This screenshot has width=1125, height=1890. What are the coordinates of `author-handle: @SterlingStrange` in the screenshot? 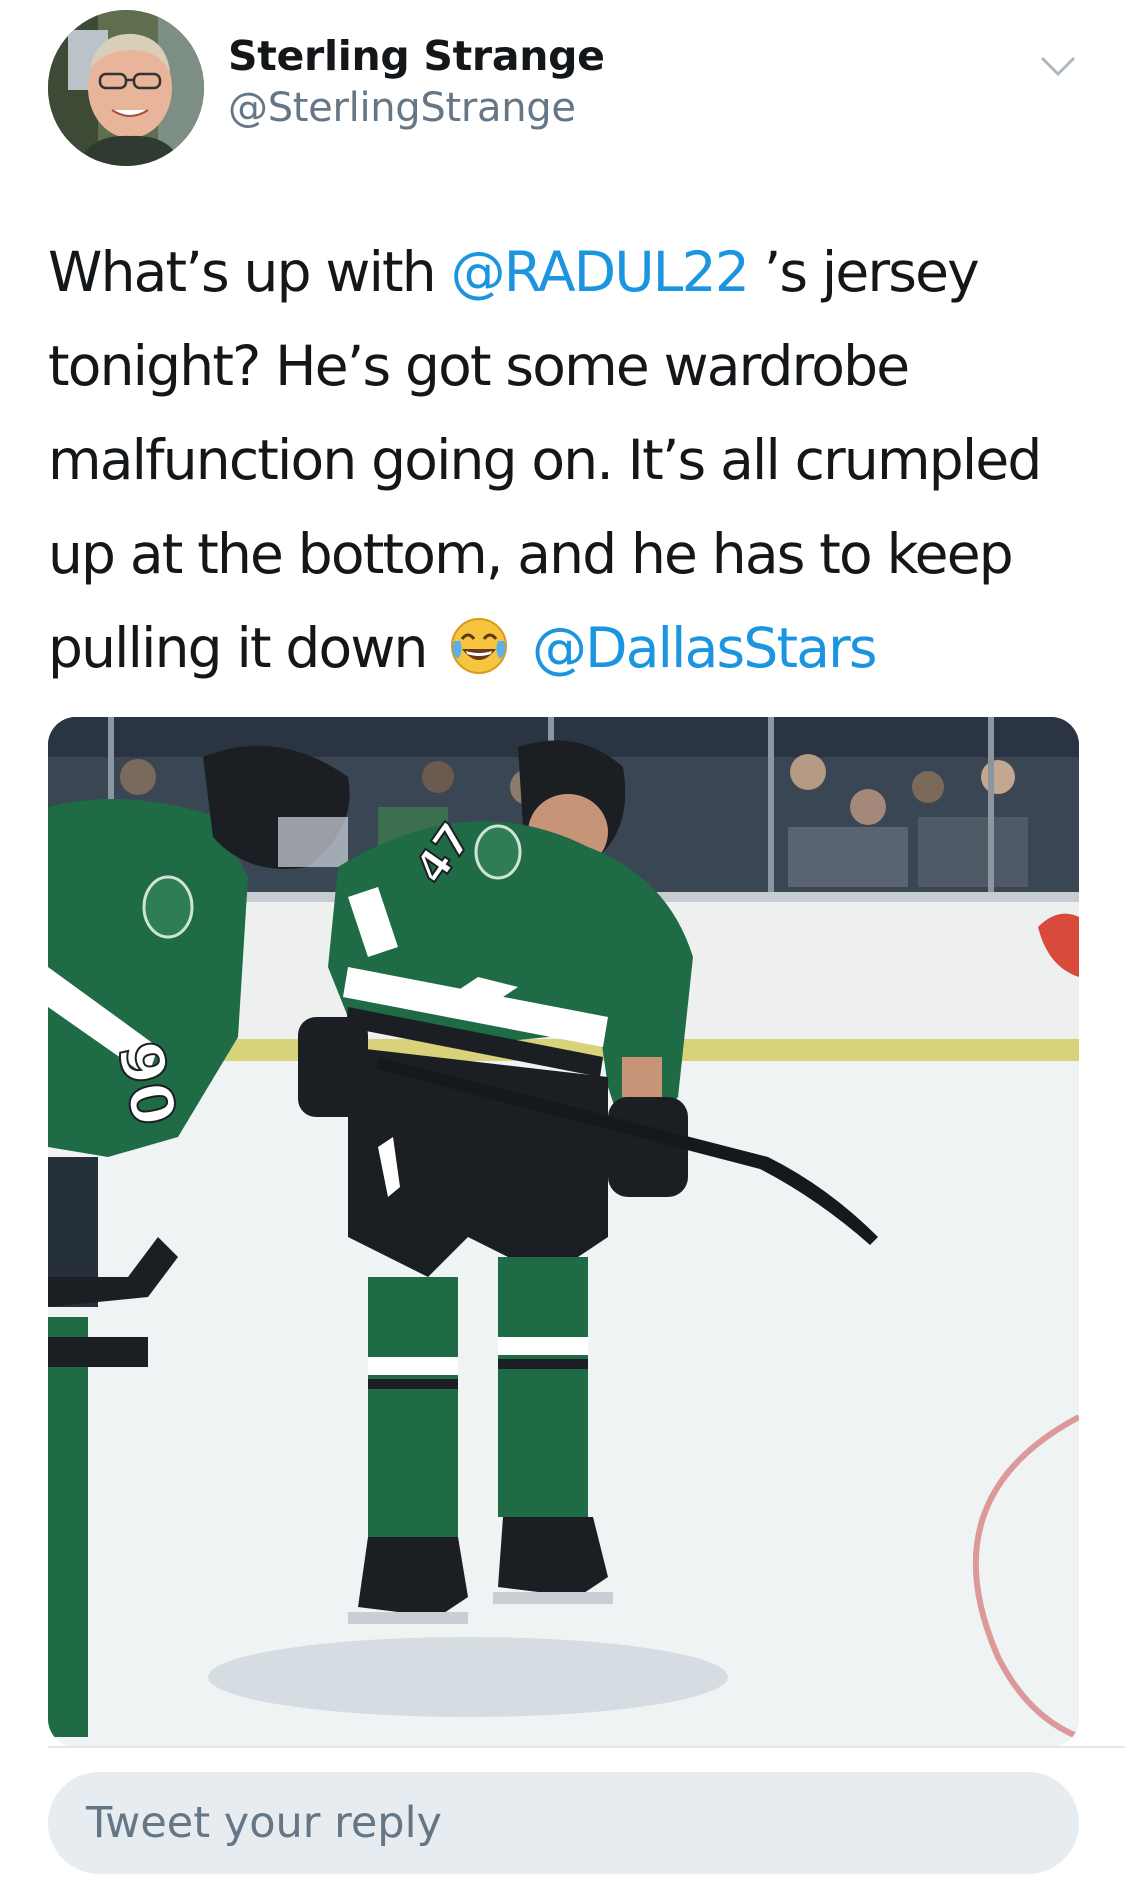 It's located at (416, 108).